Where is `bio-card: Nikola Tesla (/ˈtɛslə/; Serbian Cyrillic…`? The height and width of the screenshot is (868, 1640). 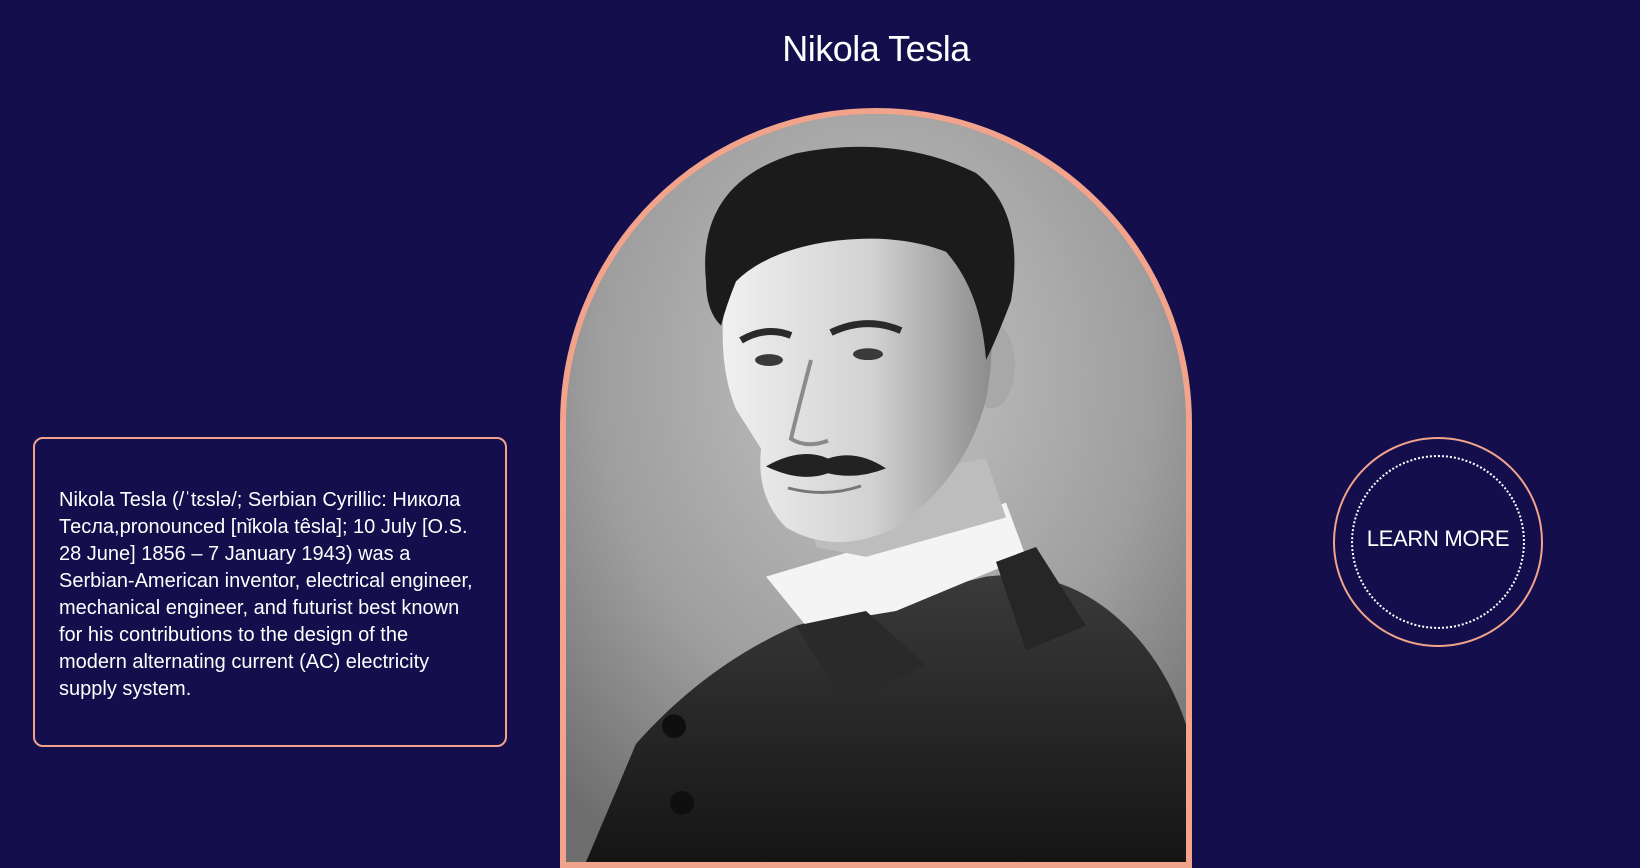
bio-card: Nikola Tesla (/ˈtɛslə/; Serbian Cyrillic… is located at coordinates (270, 592).